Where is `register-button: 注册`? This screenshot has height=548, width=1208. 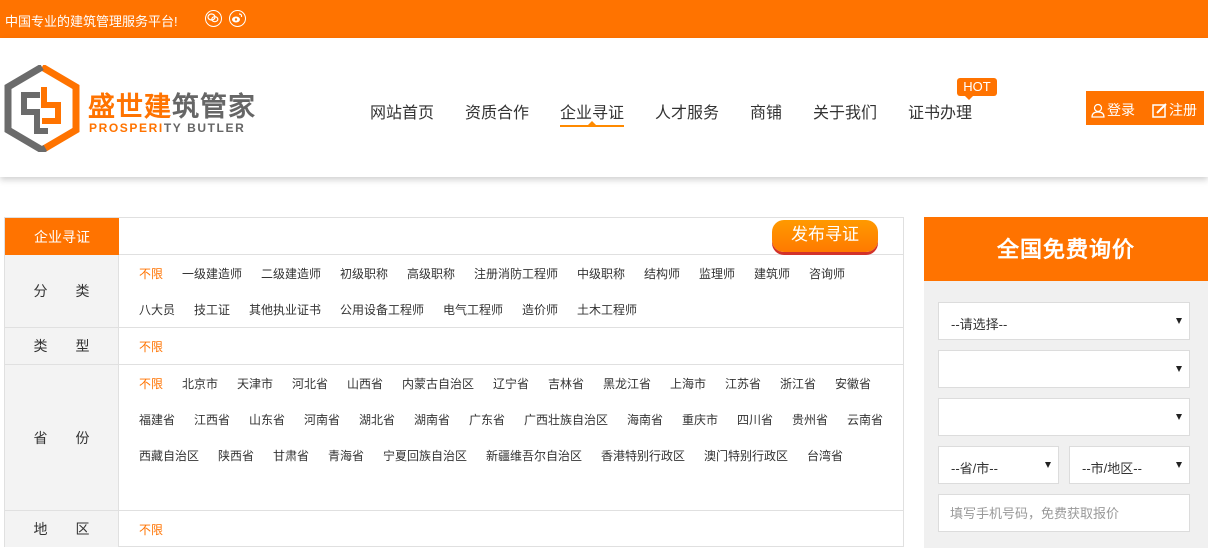
register-button: 注册 is located at coordinates (1174, 110).